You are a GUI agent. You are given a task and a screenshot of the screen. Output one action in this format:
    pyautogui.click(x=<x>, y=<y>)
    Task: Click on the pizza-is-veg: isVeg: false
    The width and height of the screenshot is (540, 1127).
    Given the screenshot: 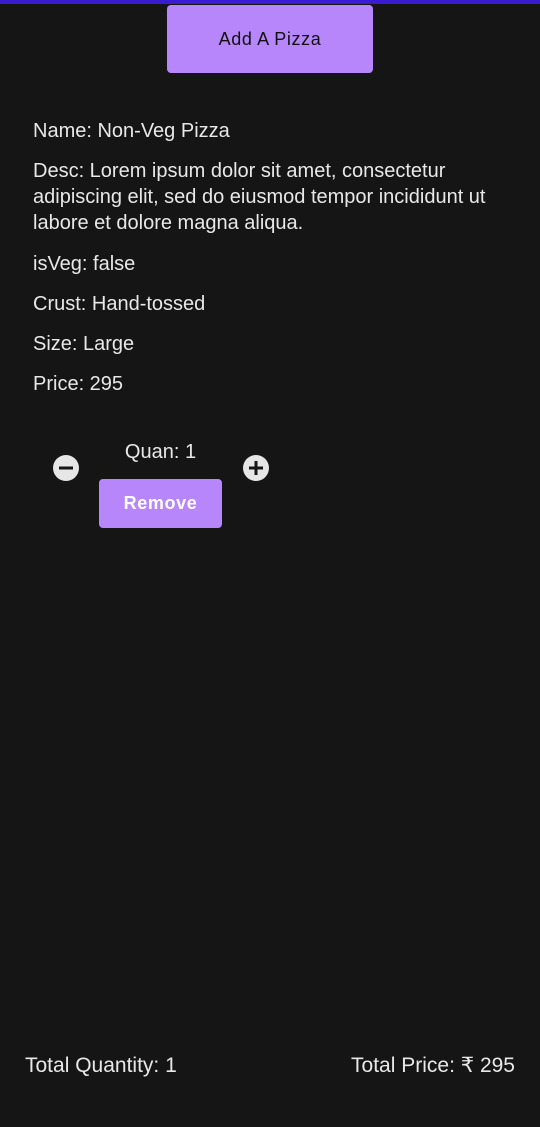 What is the action you would take?
    pyautogui.click(x=84, y=264)
    